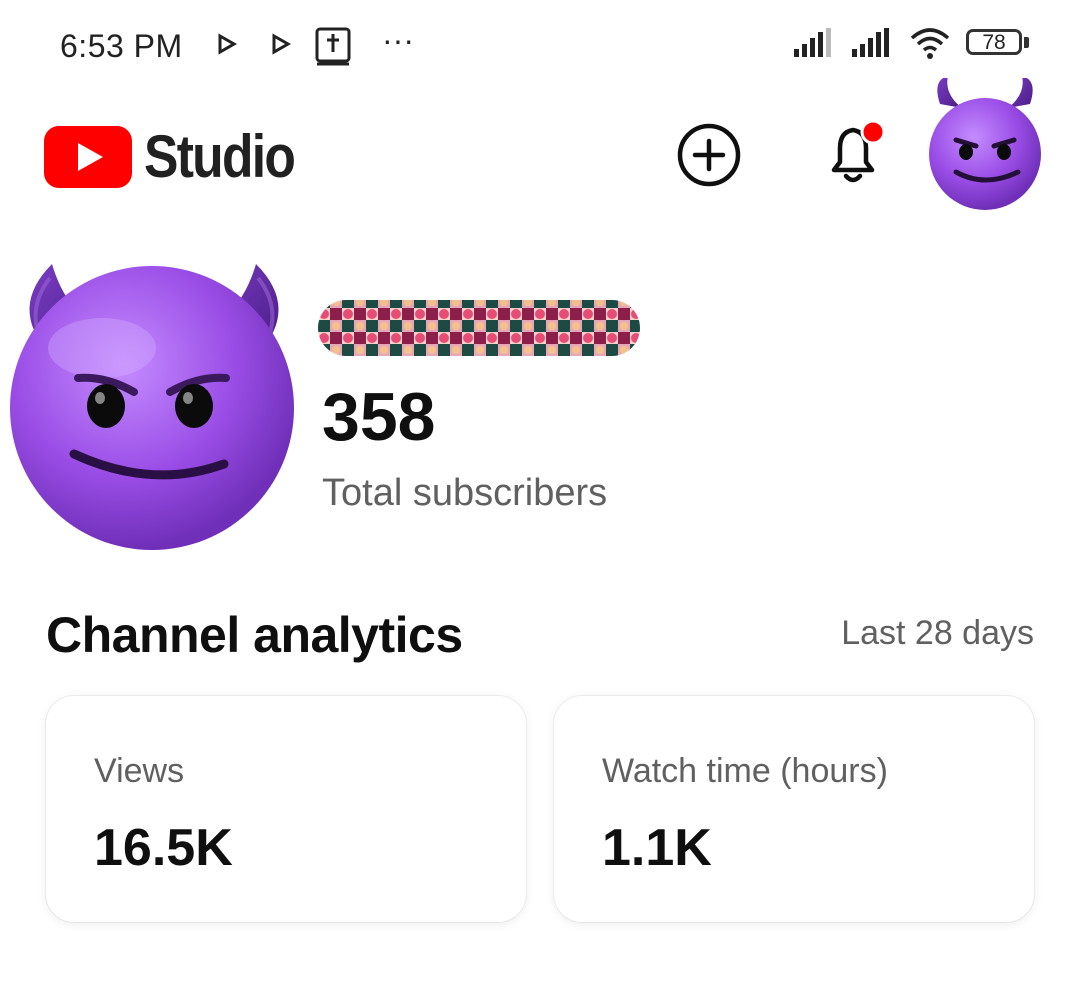  Describe the element at coordinates (163, 848) in the screenshot. I see `views-value: 16.5K` at that location.